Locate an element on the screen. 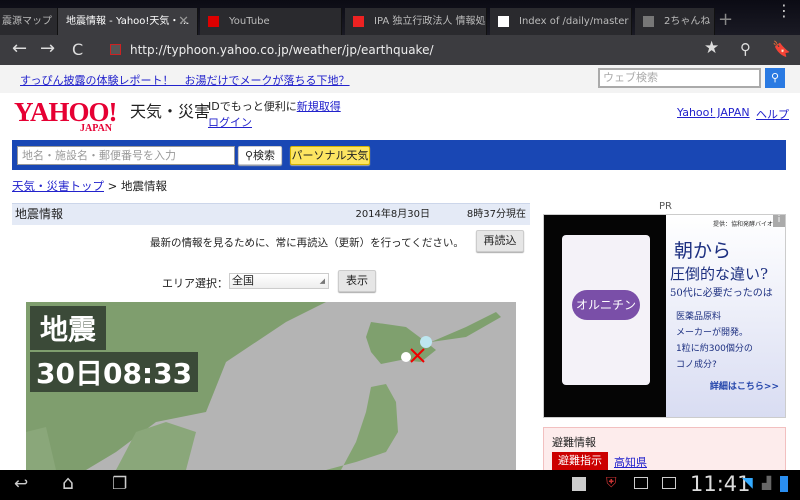 This screenshot has width=800, height=500. help-link: ヘルプ is located at coordinates (772, 114).